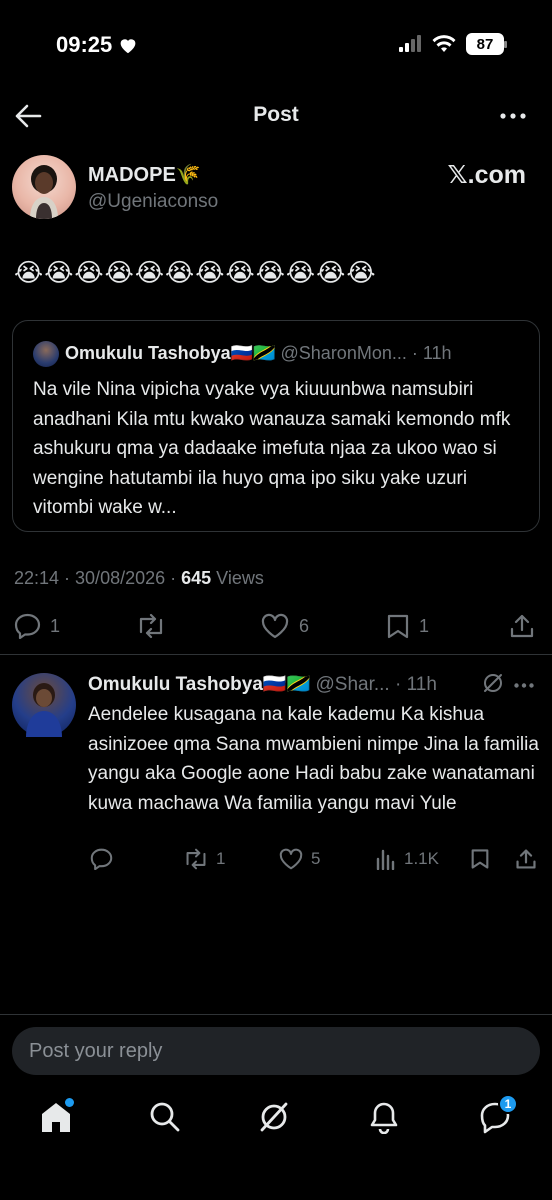  Describe the element at coordinates (128, 45) in the screenshot. I see `heart-status-icon` at that location.